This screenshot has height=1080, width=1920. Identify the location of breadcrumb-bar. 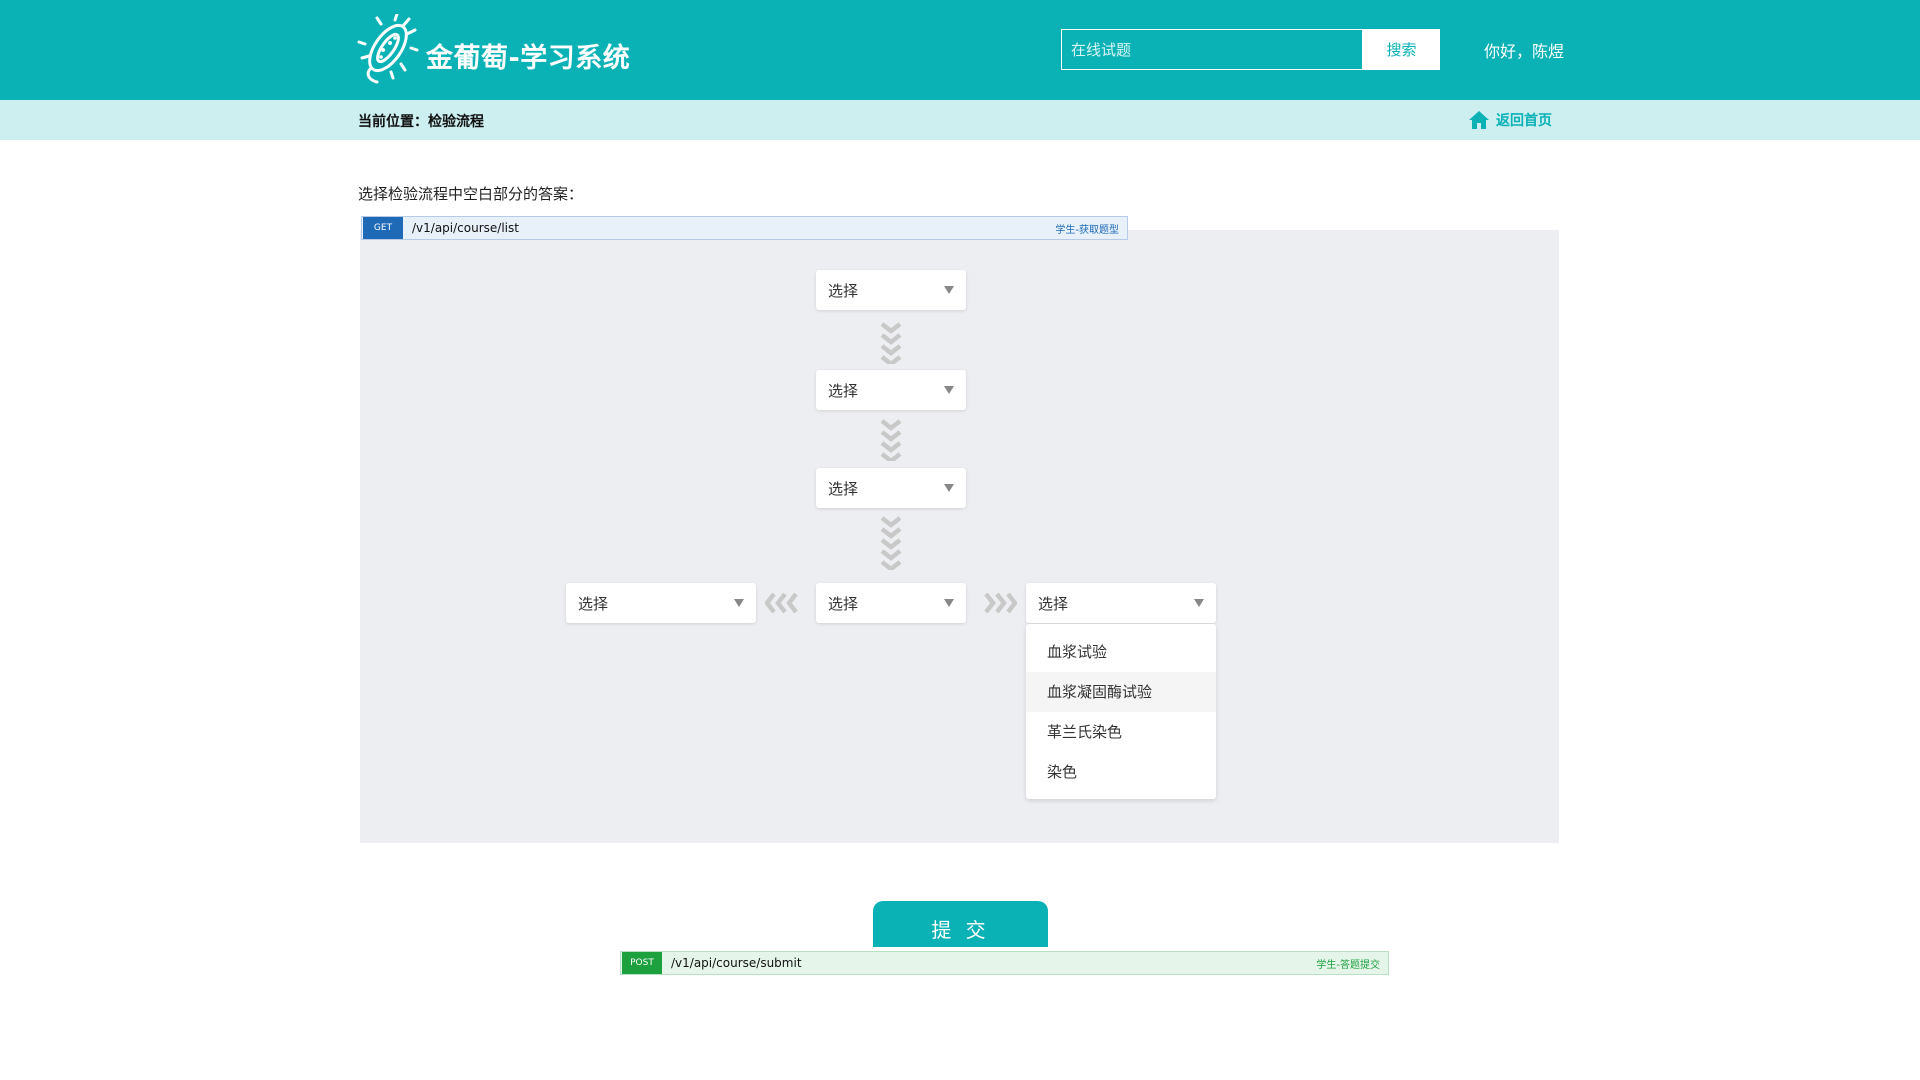
(960, 120).